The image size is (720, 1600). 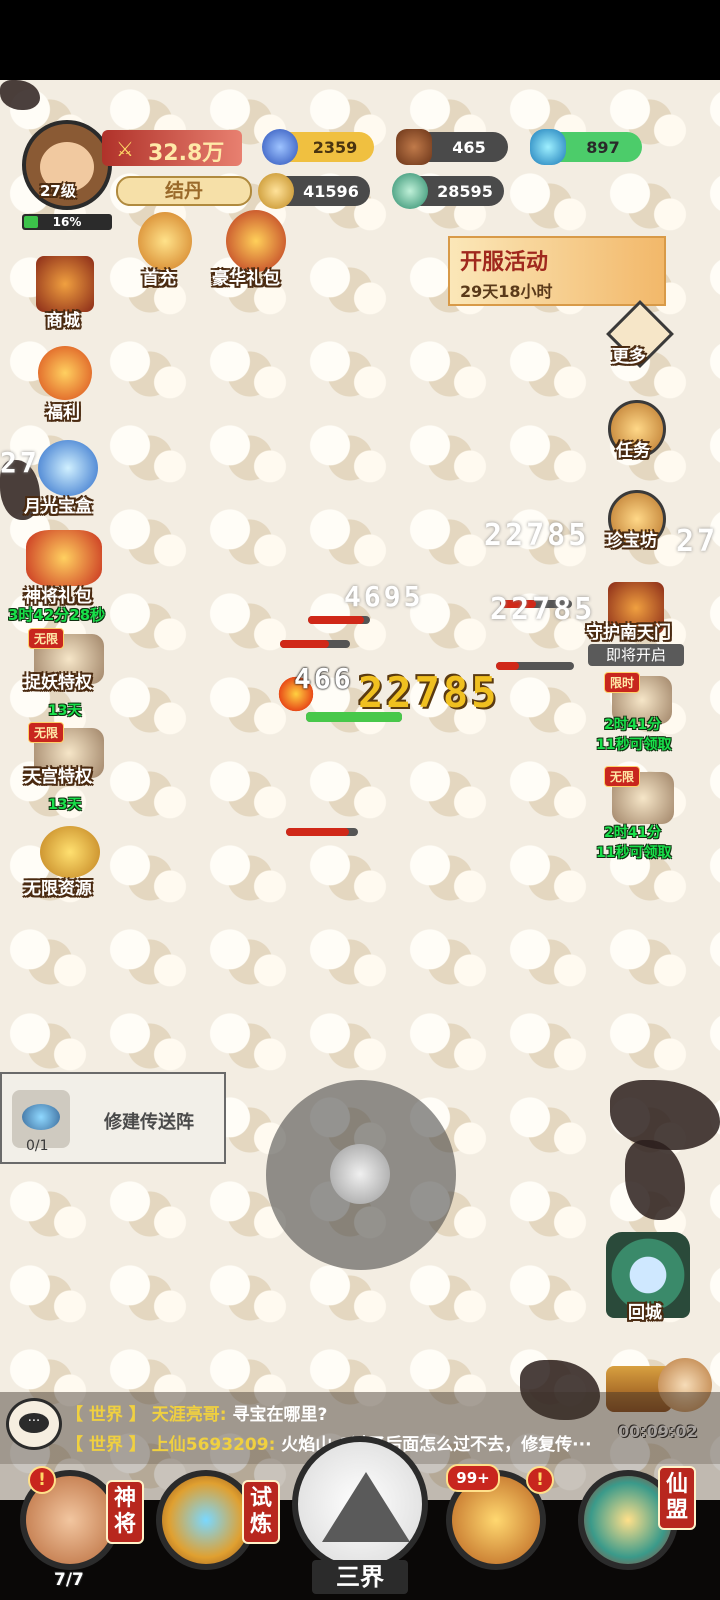 What do you see at coordinates (58, 507) in the screenshot?
I see `moonlight-box-label: 月光宝盒` at bounding box center [58, 507].